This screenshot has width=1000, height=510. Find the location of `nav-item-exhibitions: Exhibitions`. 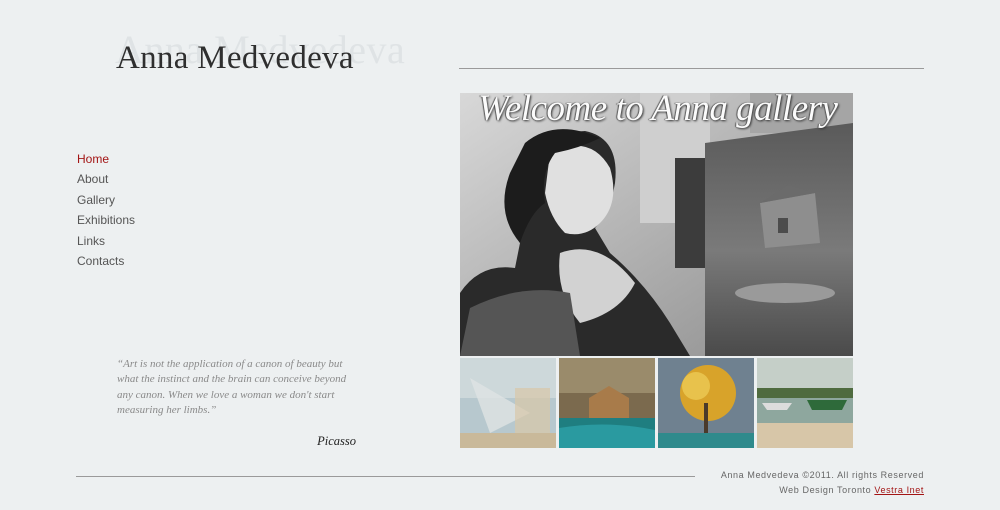

nav-item-exhibitions: Exhibitions is located at coordinates (106, 220).